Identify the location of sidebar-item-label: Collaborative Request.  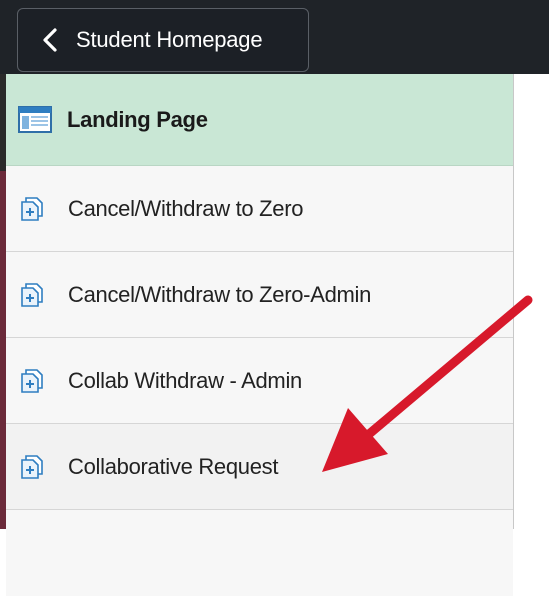
(173, 466).